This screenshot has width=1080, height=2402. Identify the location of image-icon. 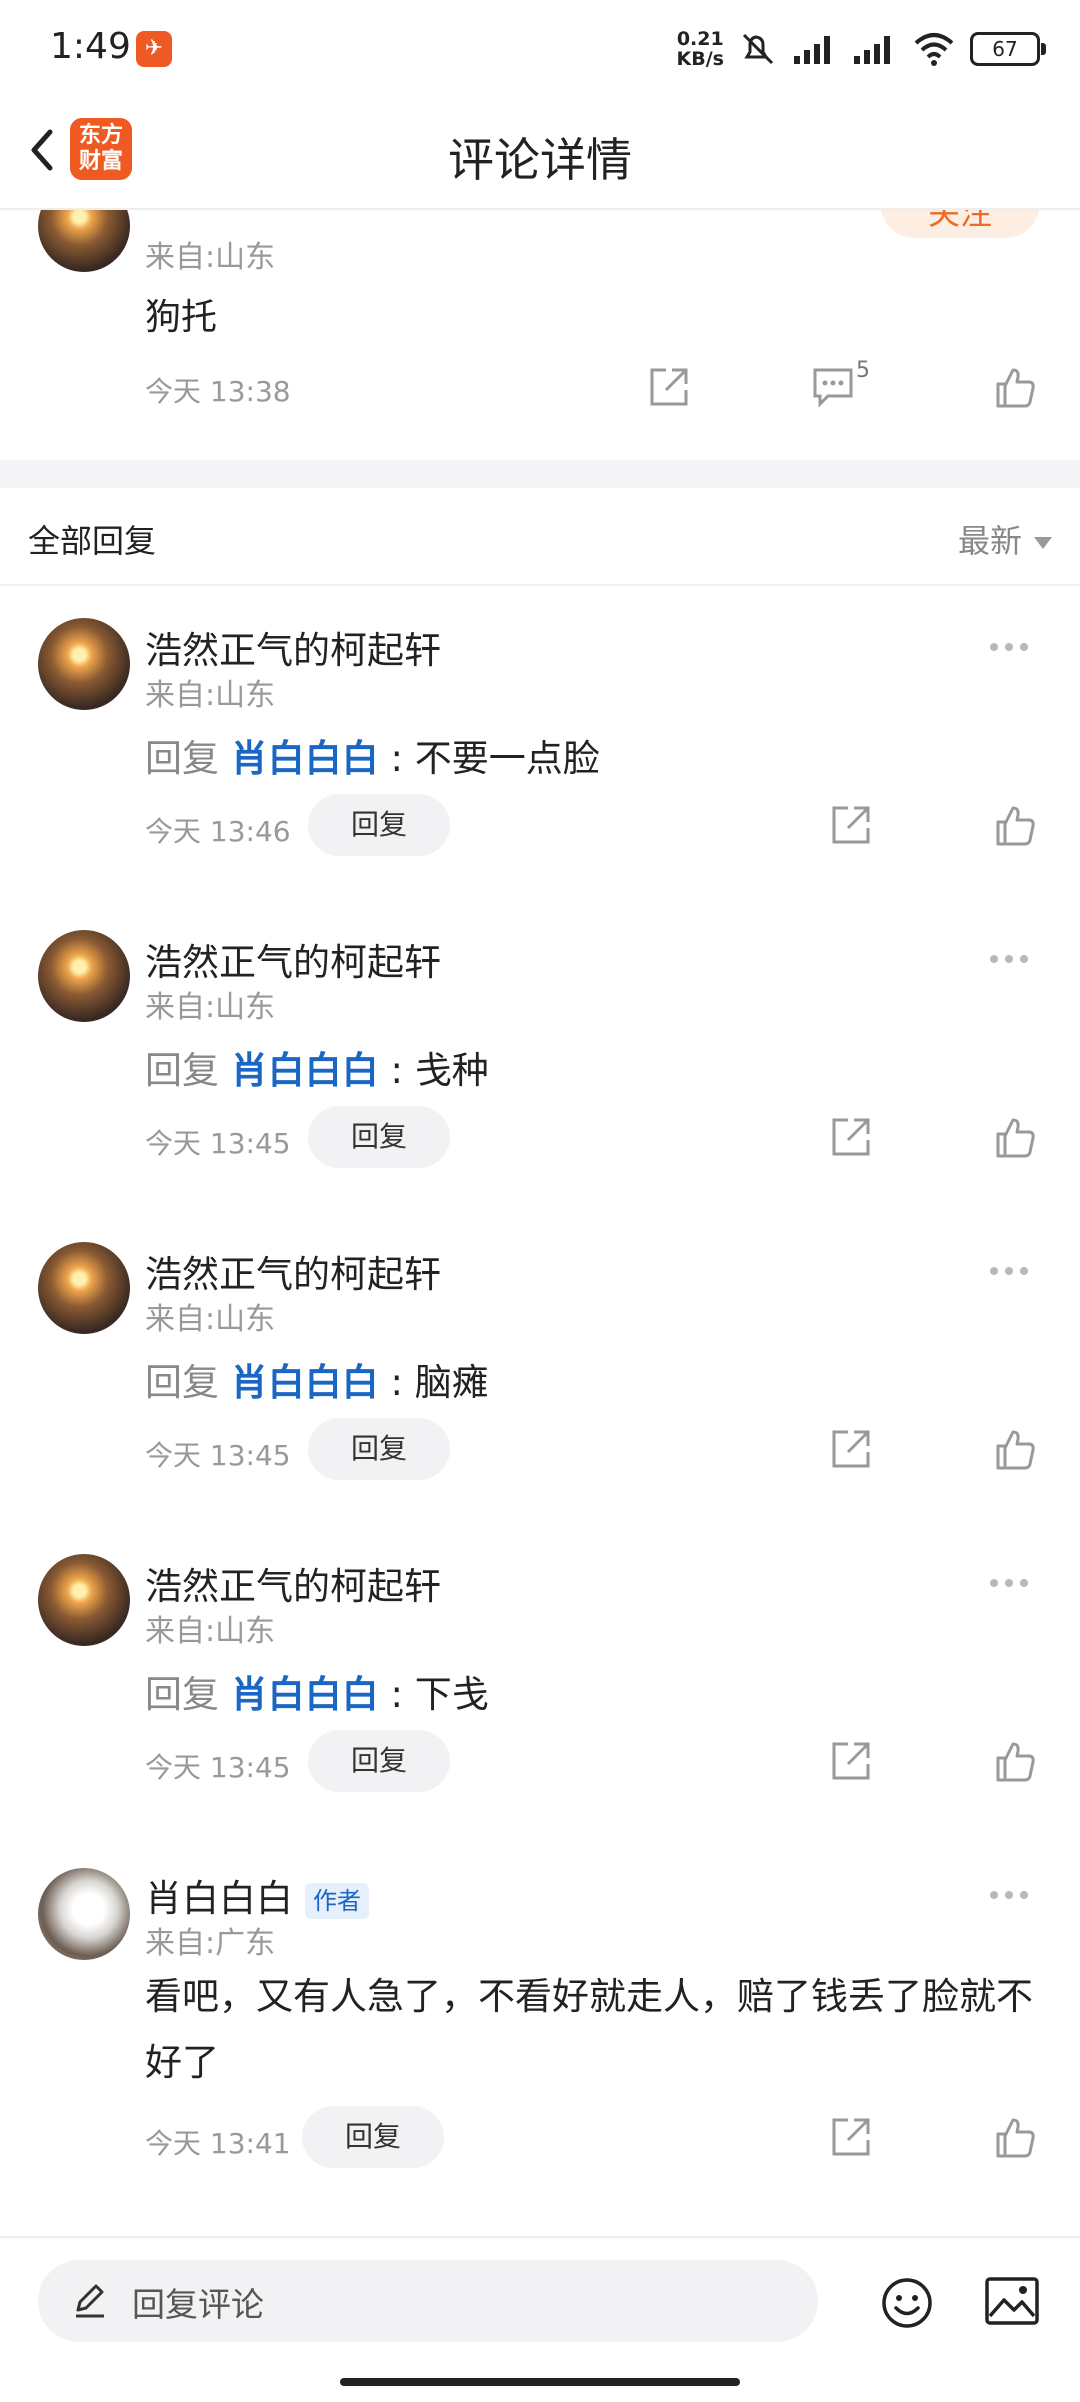
(1012, 2301).